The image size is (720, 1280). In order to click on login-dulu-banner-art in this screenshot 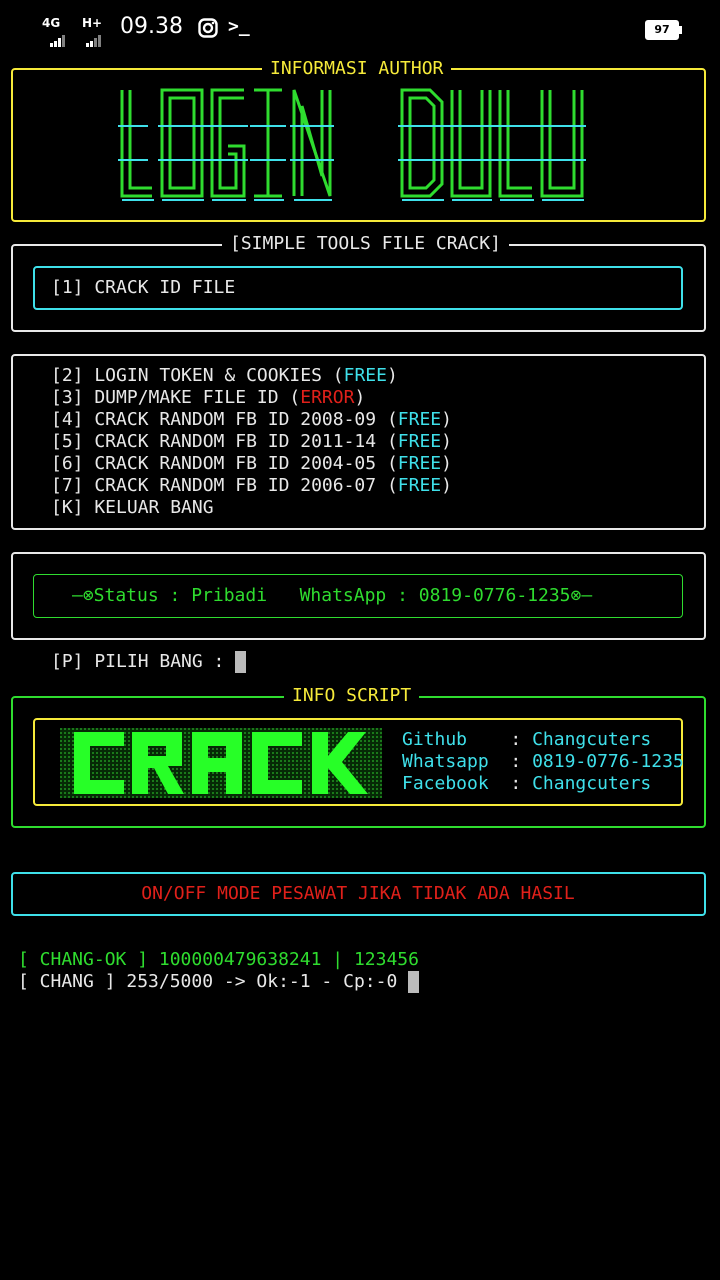, I will do `click(352, 144)`.